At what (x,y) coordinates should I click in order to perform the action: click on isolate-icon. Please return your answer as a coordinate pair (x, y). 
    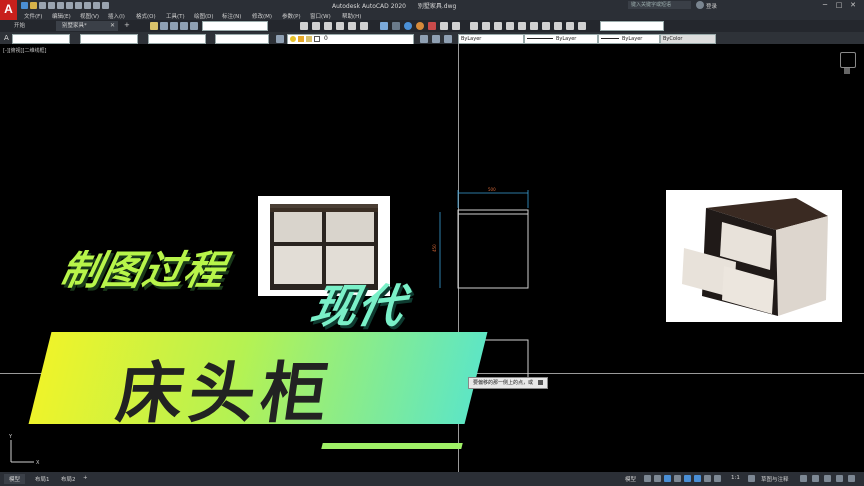
    Looking at the image, I should click on (815, 478).